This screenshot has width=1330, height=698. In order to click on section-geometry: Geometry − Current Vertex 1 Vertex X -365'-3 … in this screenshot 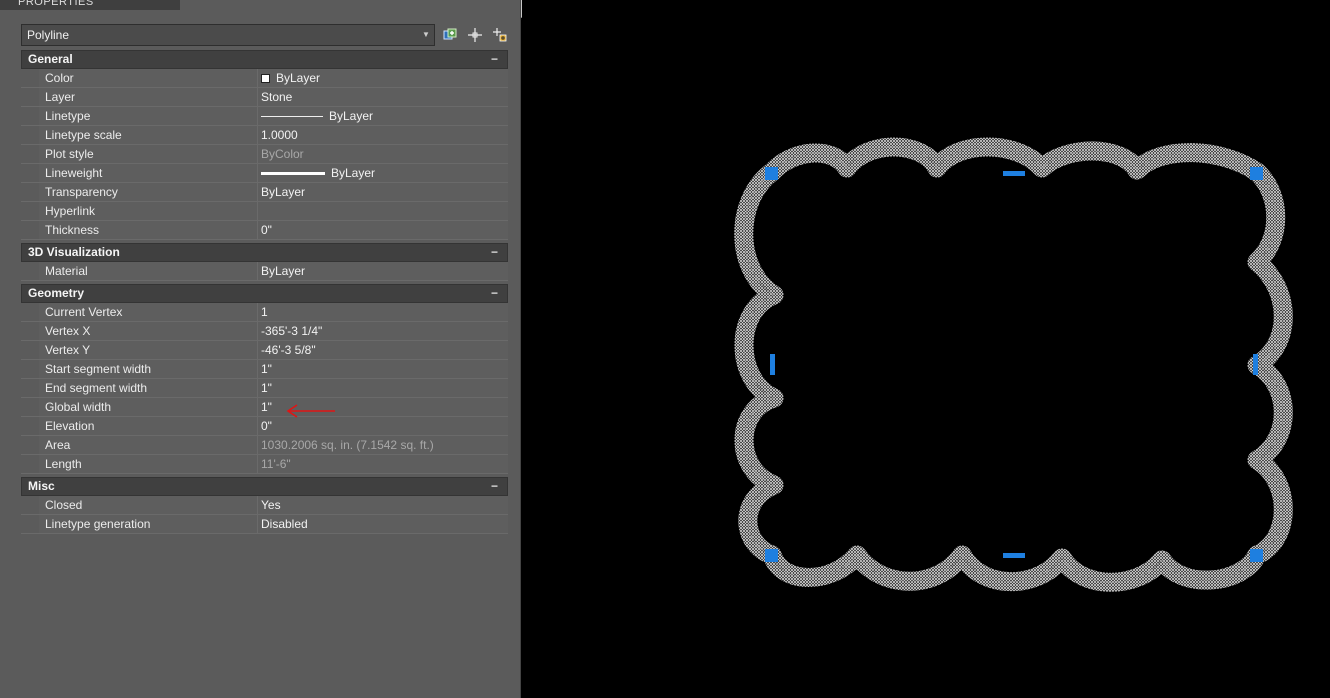, I will do `click(264, 379)`.